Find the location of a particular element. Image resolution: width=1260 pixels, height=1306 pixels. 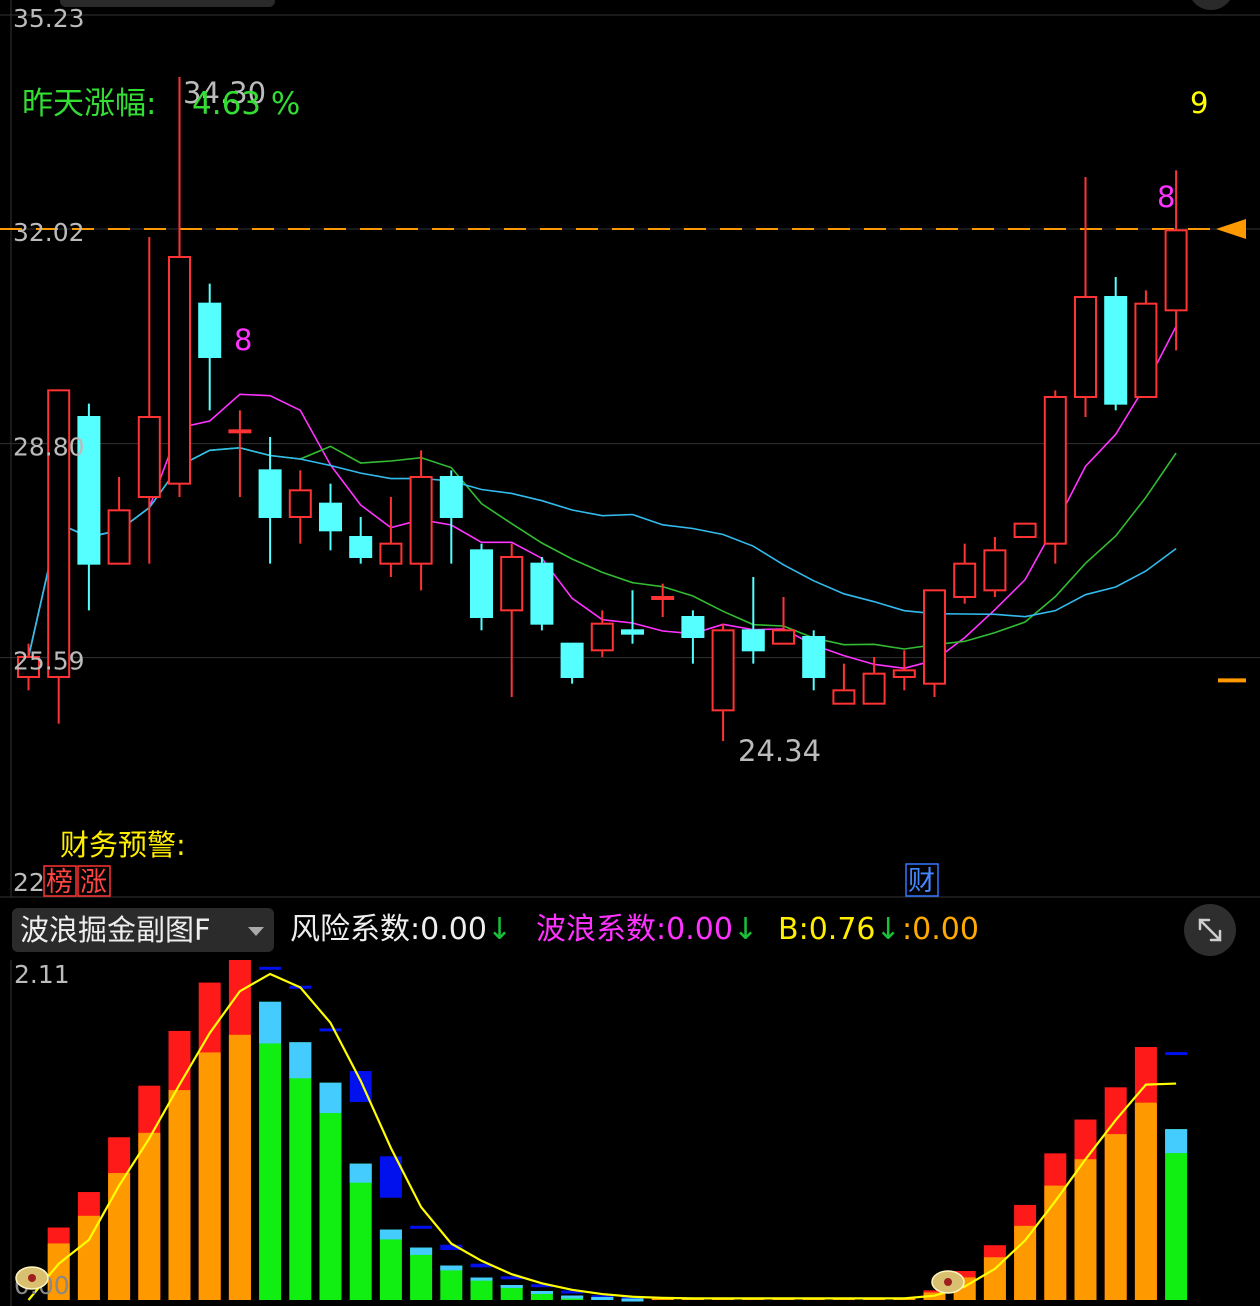

risk-readout: 风险系数:0.00↓ is located at coordinates (401, 930).